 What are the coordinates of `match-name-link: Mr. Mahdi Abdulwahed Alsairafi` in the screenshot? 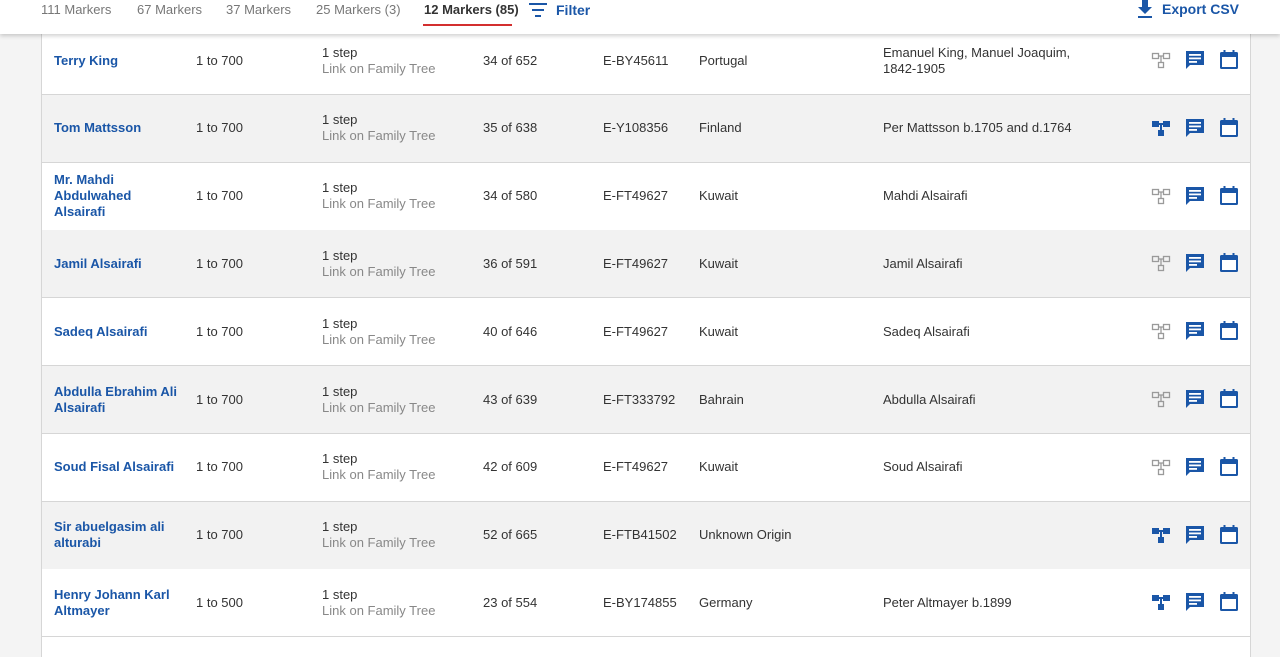 It's located at (118, 196).